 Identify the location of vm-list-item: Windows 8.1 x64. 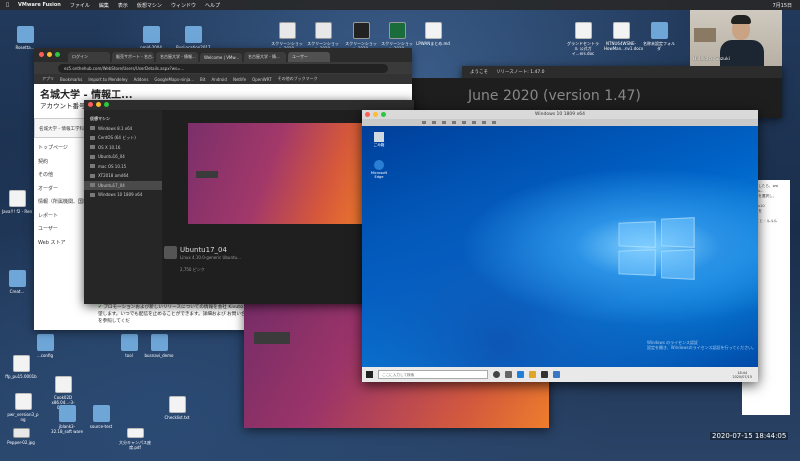
(123, 129).